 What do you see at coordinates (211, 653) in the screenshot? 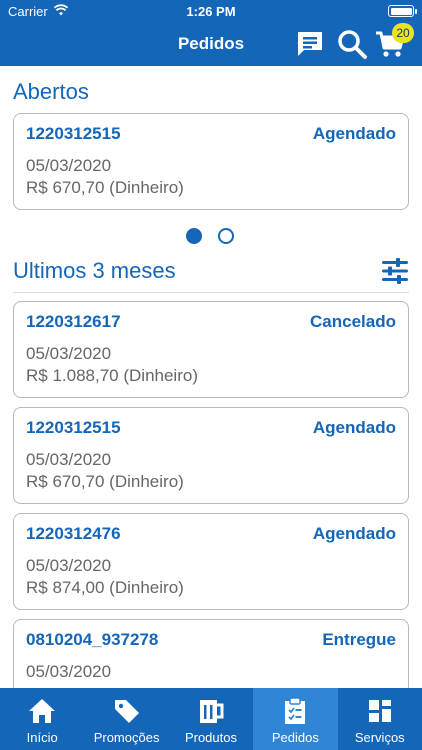
I see `order-card: 0810204_937278 Entregue 05/03/2020` at bounding box center [211, 653].